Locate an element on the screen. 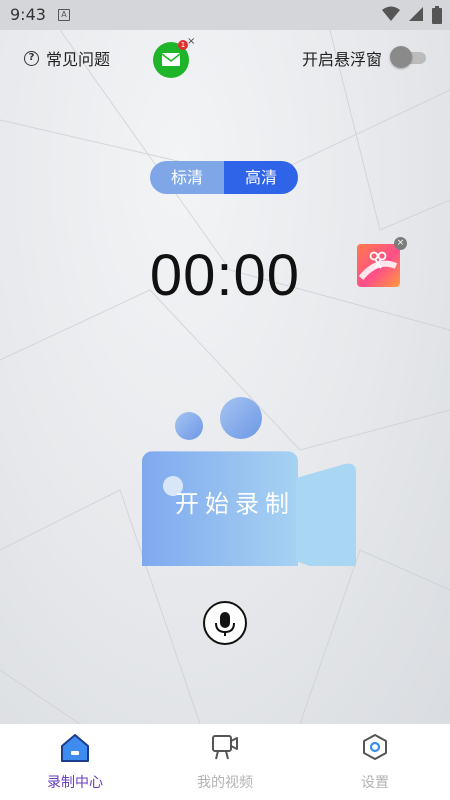 The width and height of the screenshot is (450, 800). floating-window-switch is located at coordinates (409, 57).